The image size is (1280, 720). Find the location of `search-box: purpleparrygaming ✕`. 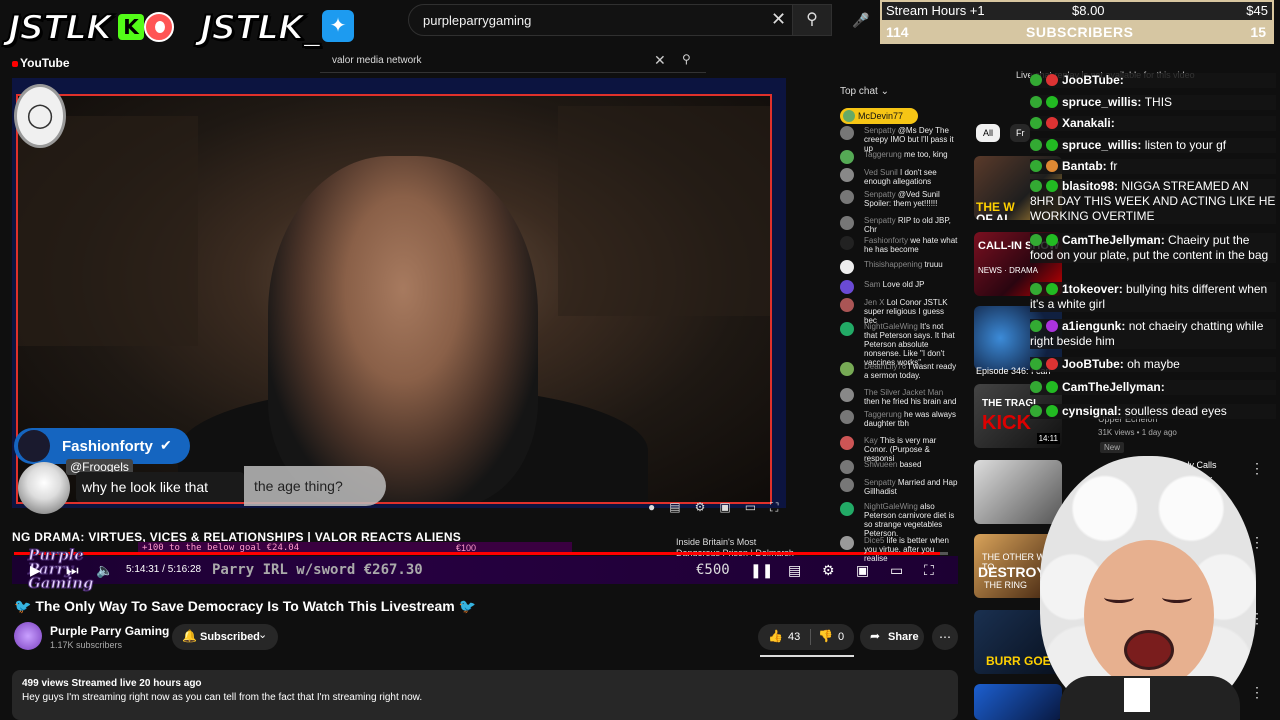

search-box: purpleparrygaming ✕ is located at coordinates (620, 20).